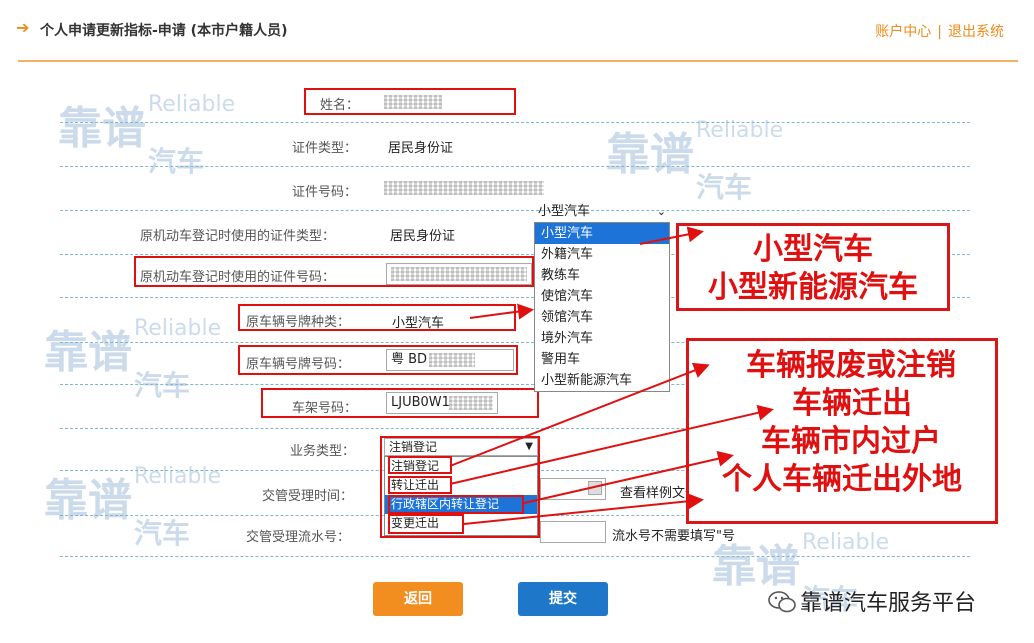 The height and width of the screenshot is (643, 1034). Describe the element at coordinates (418, 321) in the screenshot. I see `plate-type-value: 小型汽车` at that location.